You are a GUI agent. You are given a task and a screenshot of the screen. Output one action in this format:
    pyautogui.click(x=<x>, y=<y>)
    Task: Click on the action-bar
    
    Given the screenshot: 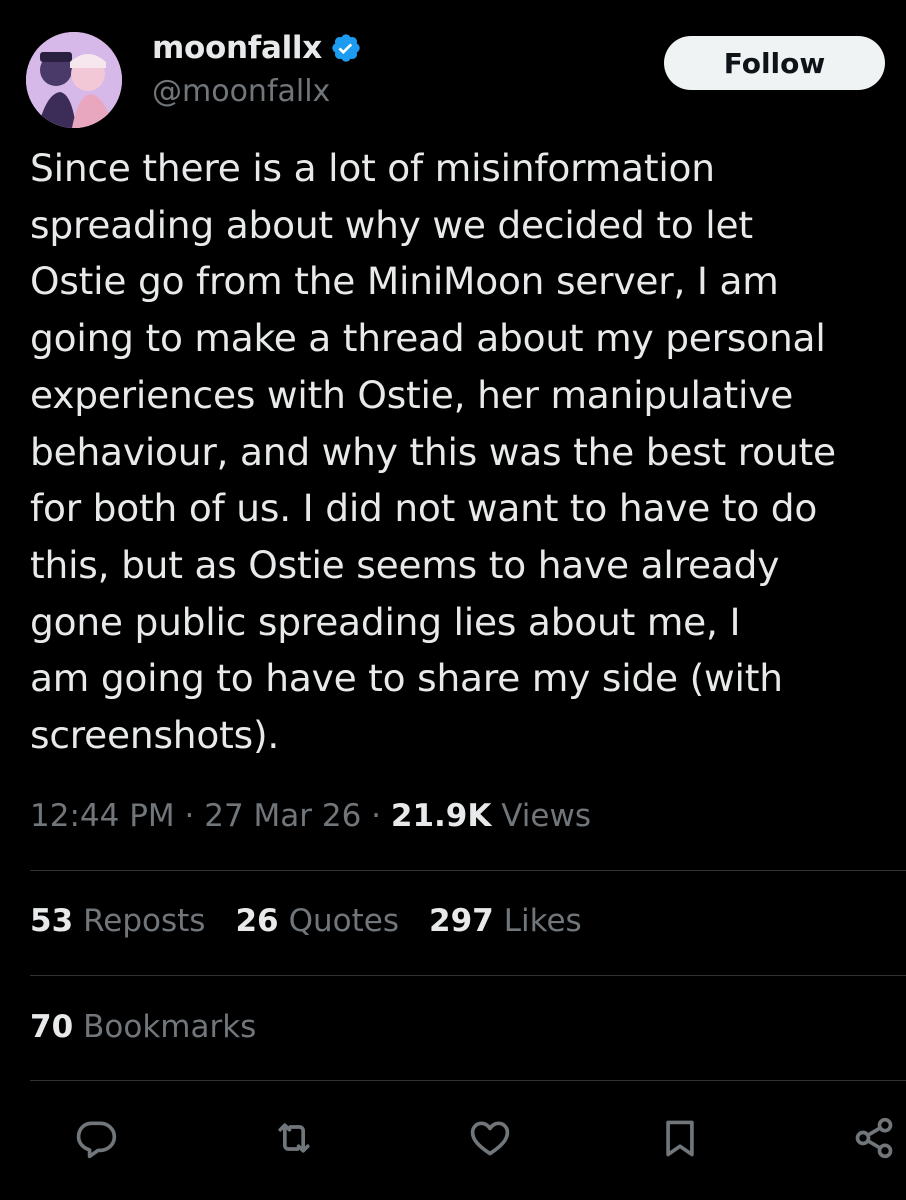 What is the action you would take?
    pyautogui.click(x=453, y=1140)
    